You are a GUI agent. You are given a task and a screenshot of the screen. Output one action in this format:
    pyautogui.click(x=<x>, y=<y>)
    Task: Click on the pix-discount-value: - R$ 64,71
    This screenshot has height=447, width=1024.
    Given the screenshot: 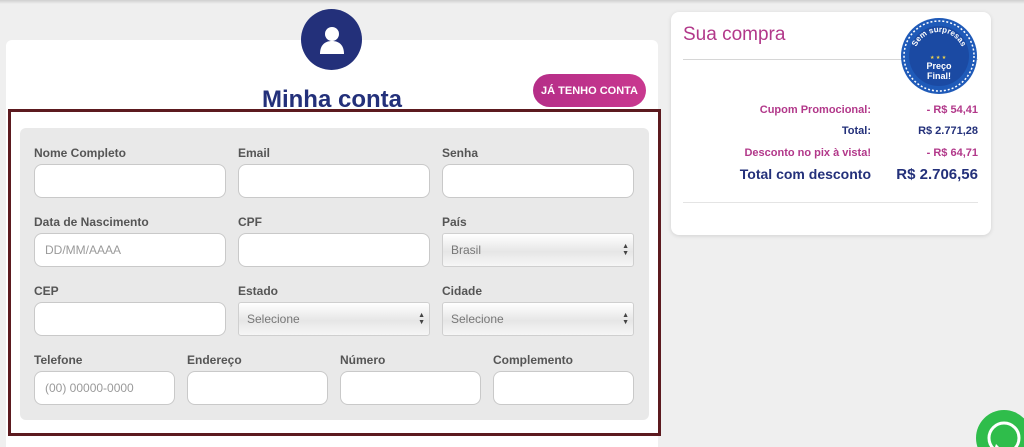 What is the action you would take?
    pyautogui.click(x=952, y=153)
    